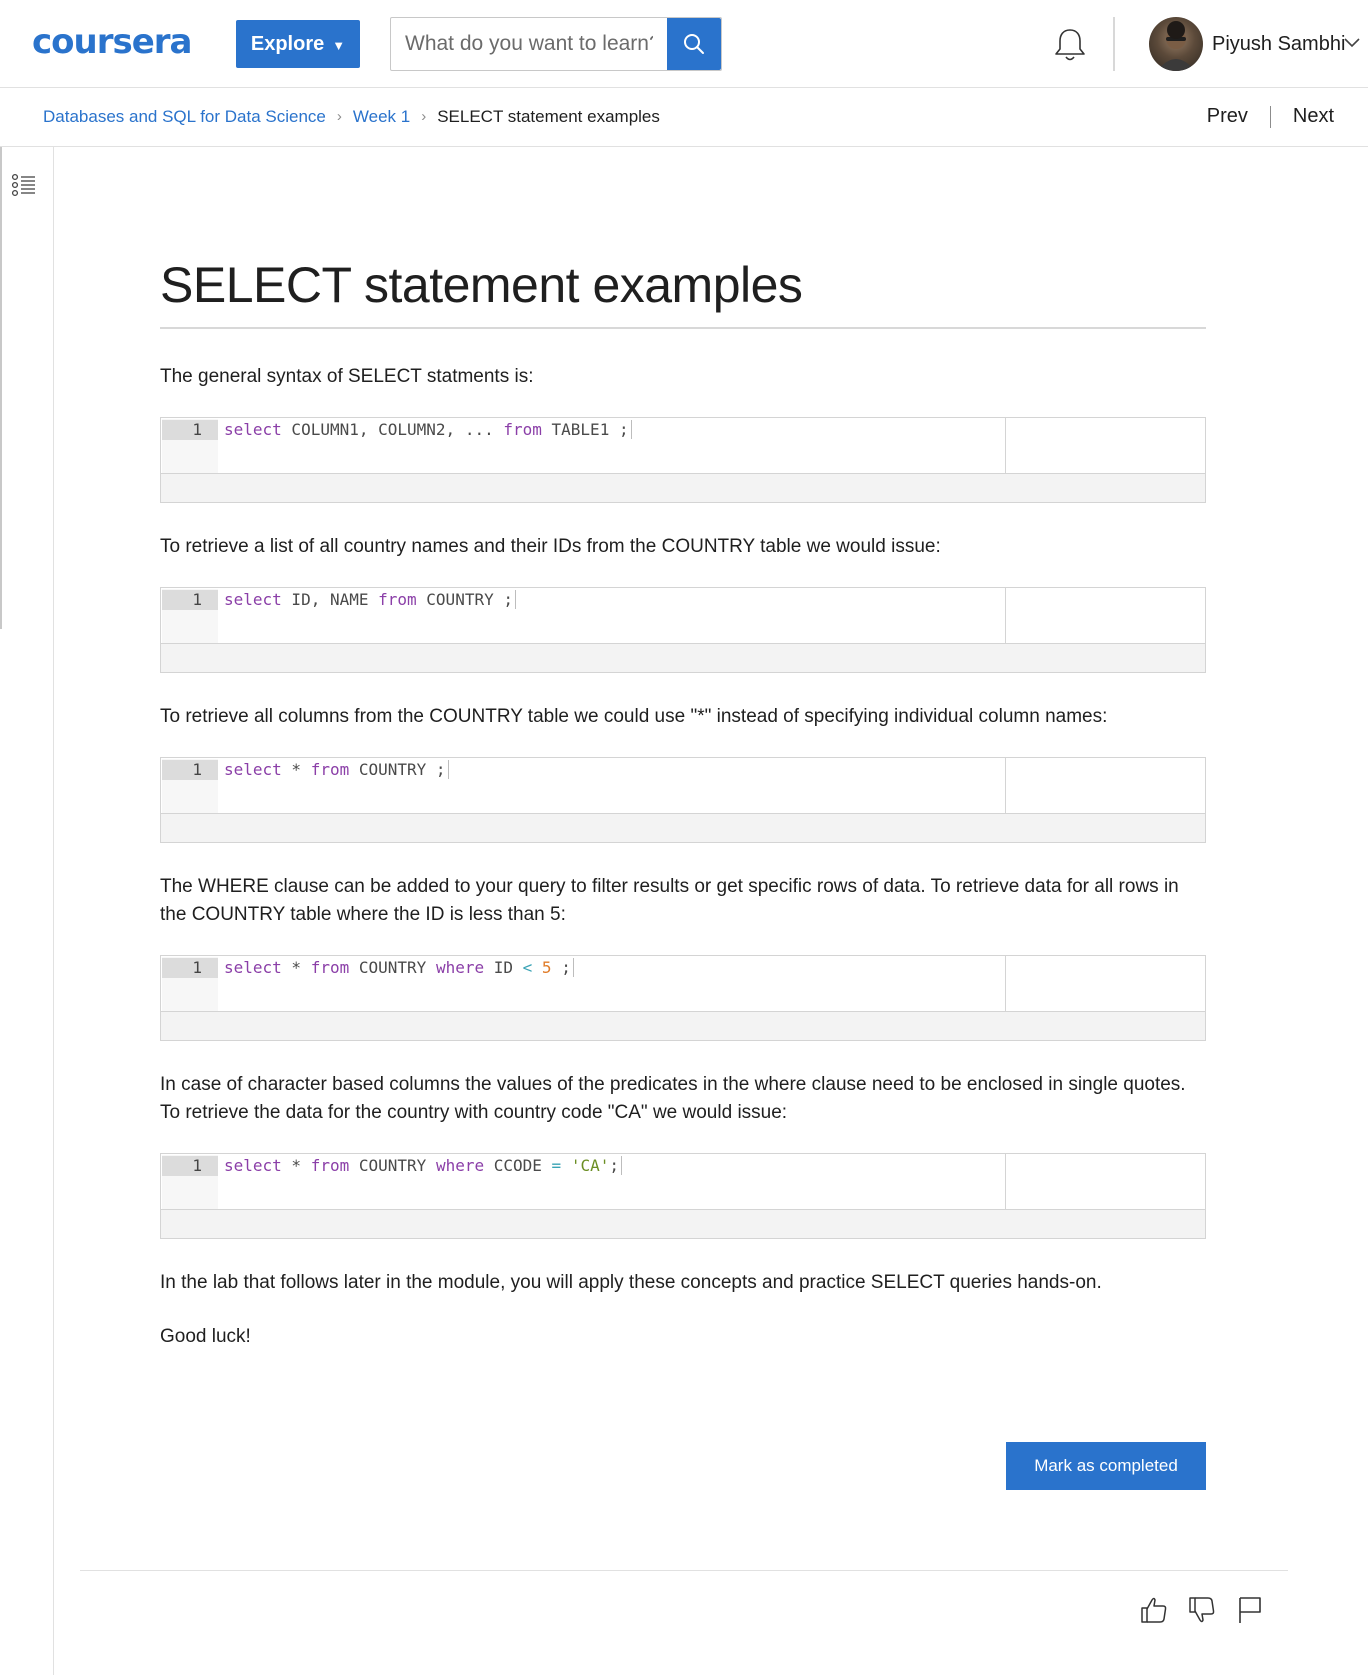  Describe the element at coordinates (112, 42) in the screenshot. I see `coursera-logo: coursera` at that location.